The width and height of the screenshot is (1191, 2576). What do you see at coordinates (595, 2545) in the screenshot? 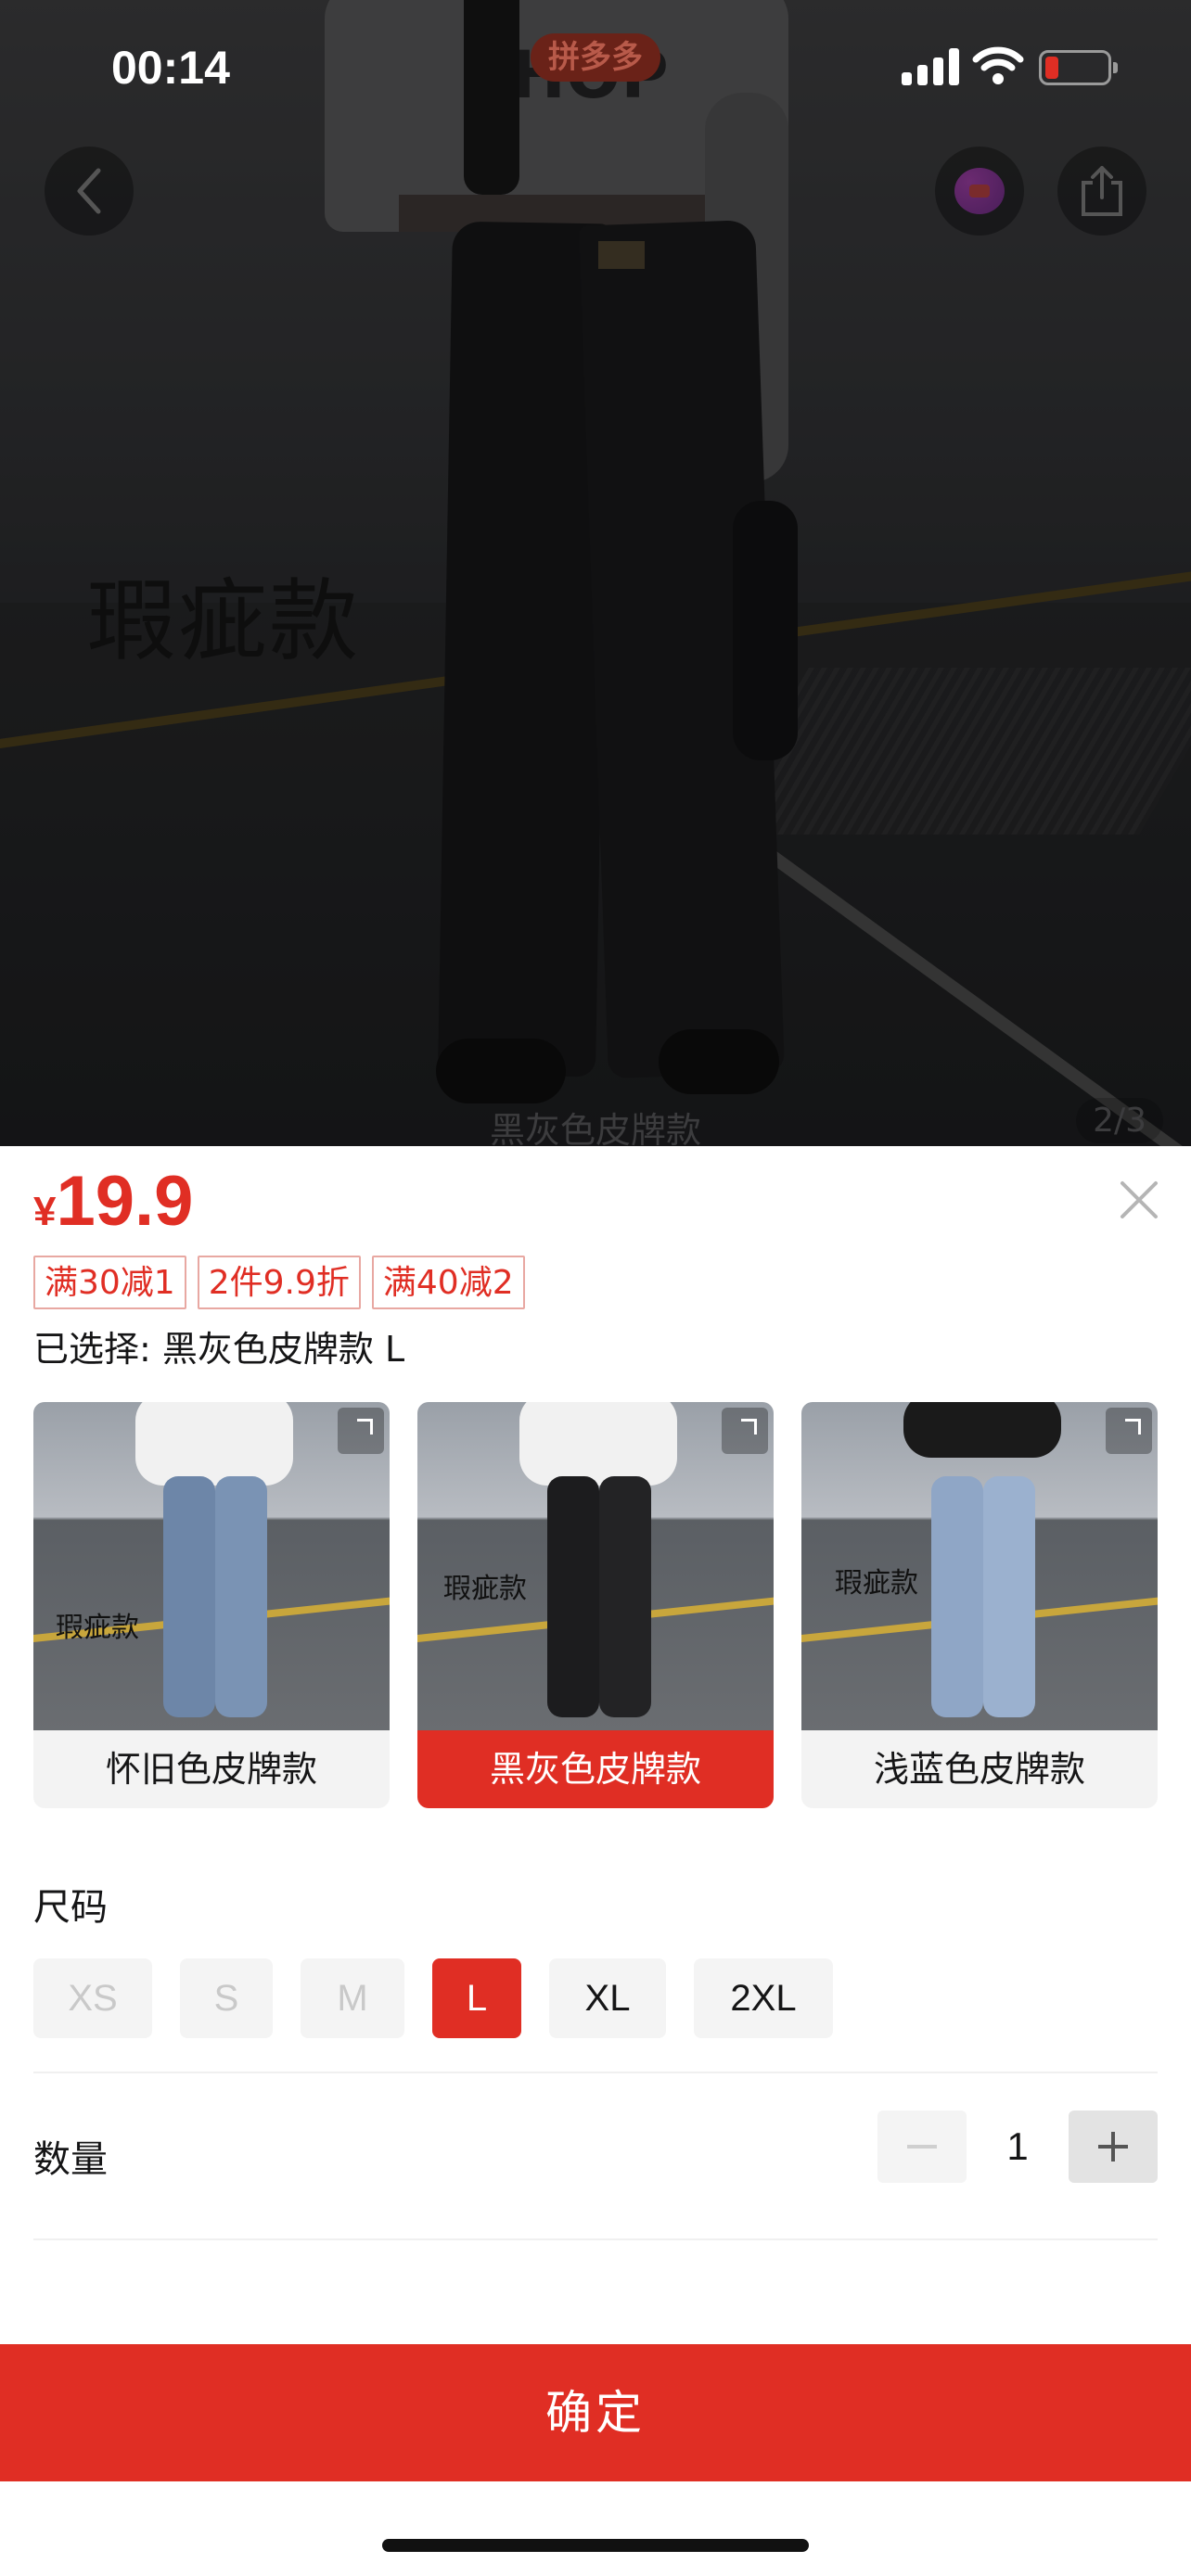
I see `home-indicator` at bounding box center [595, 2545].